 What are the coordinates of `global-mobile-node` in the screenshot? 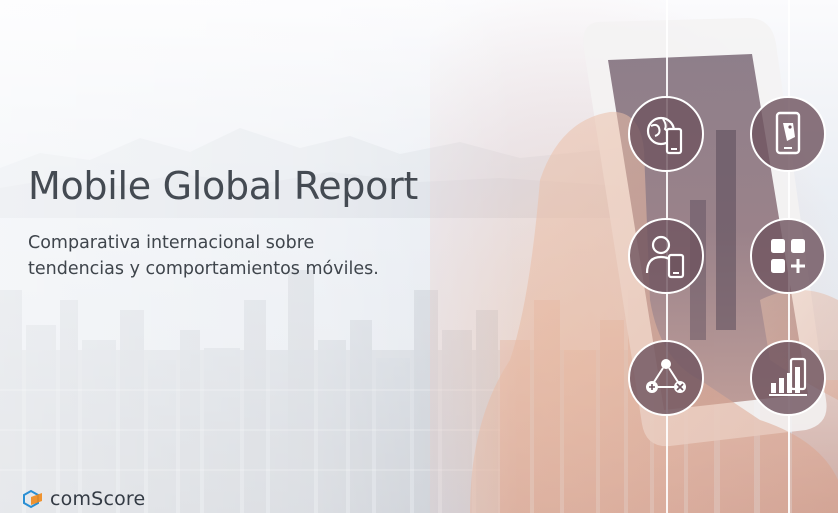 It's located at (666, 134).